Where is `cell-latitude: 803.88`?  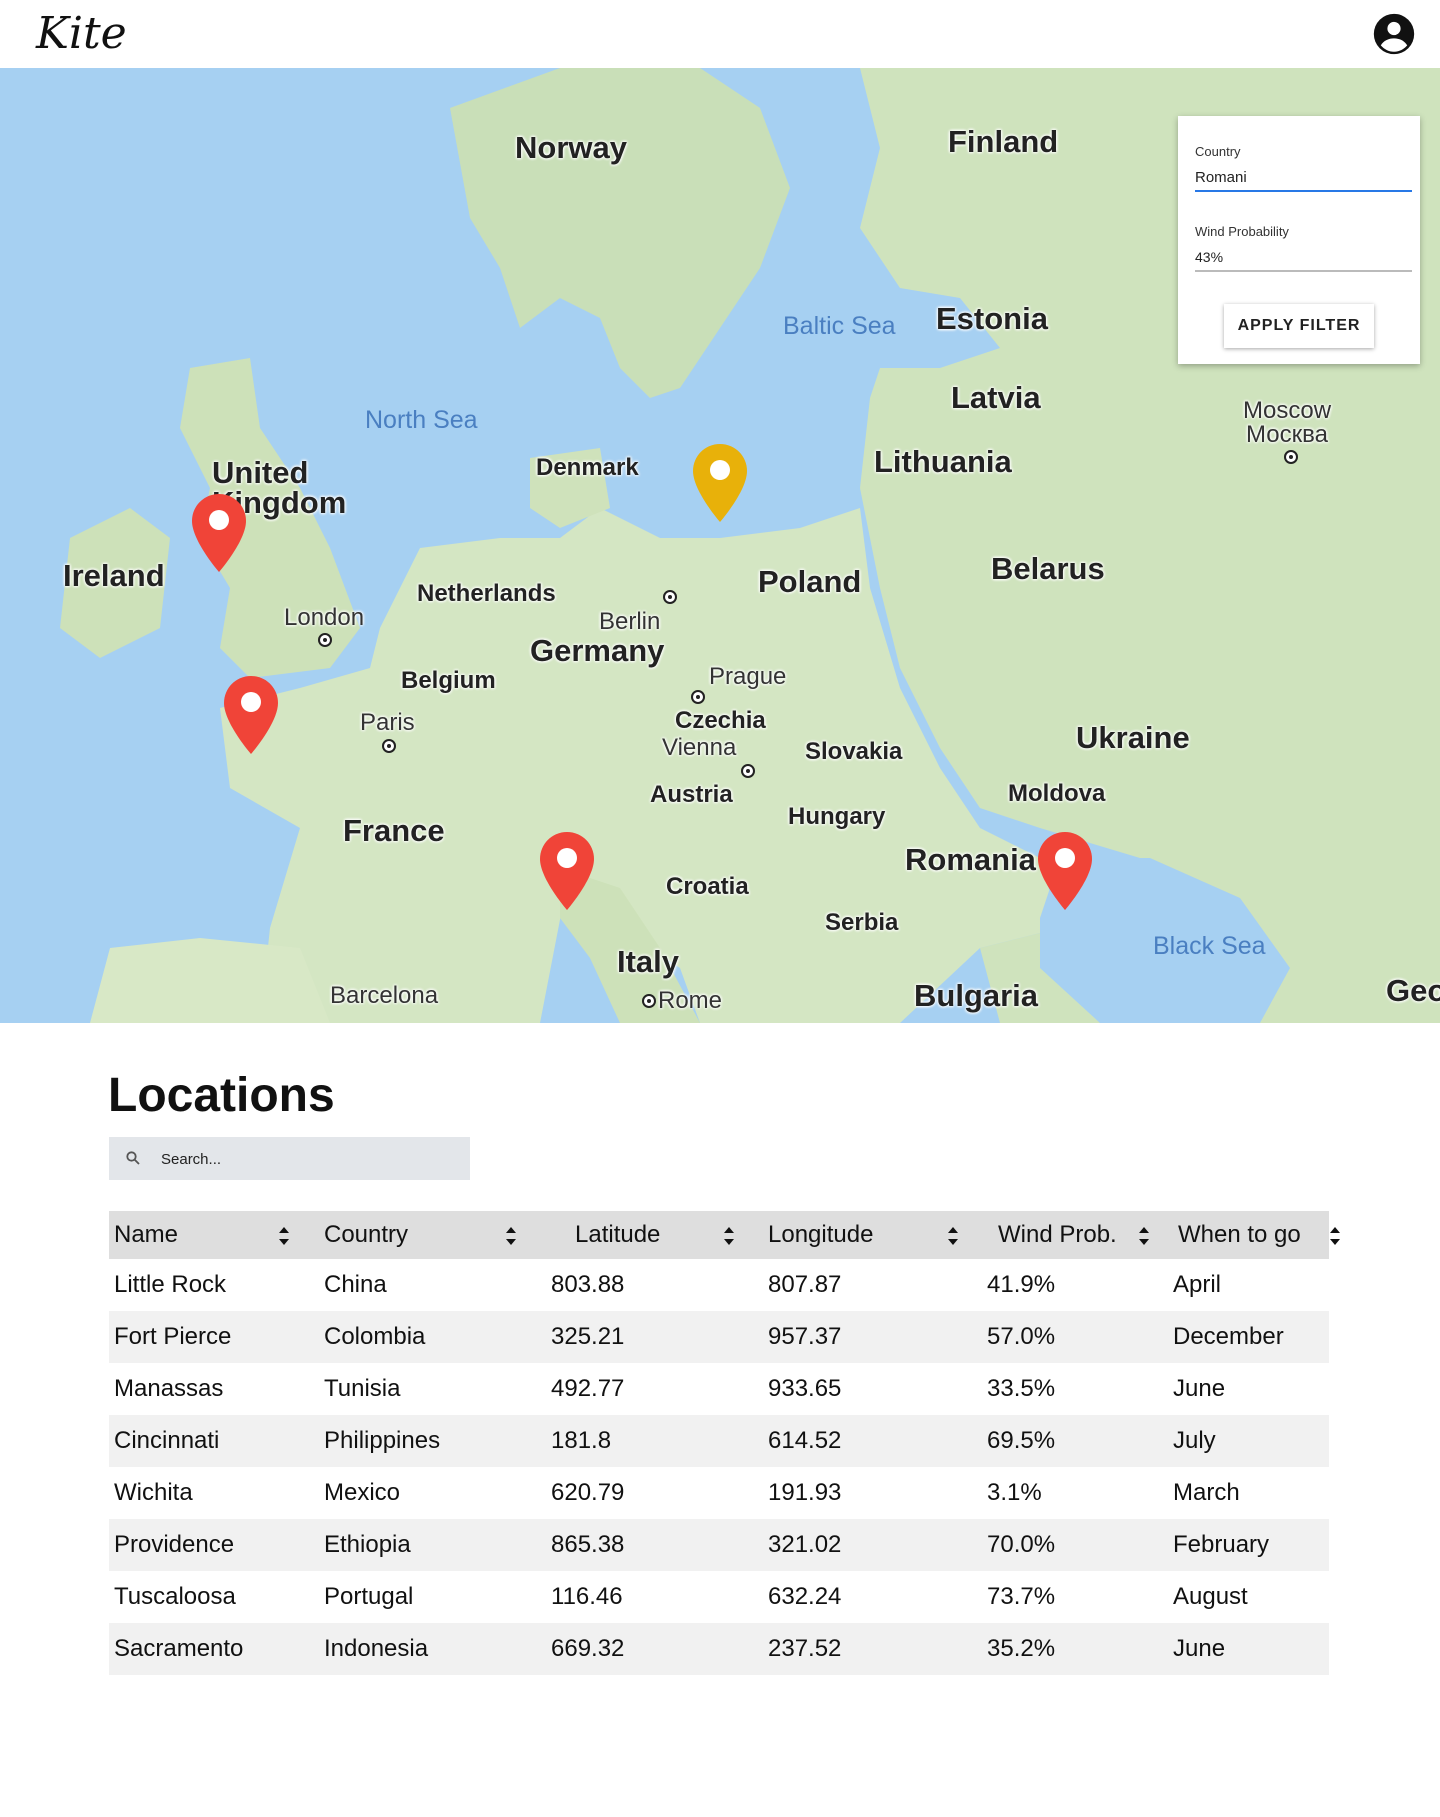
cell-latitude: 803.88 is located at coordinates (588, 1284).